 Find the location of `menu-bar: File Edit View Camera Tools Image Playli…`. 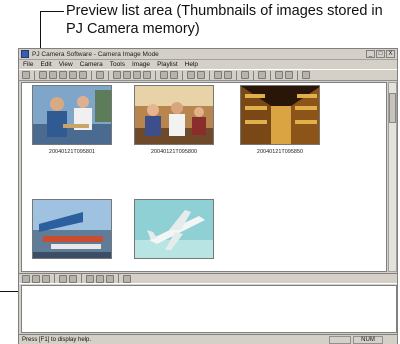

menu-bar: File Edit View Camera Tools Image Playli… is located at coordinates (208, 64).